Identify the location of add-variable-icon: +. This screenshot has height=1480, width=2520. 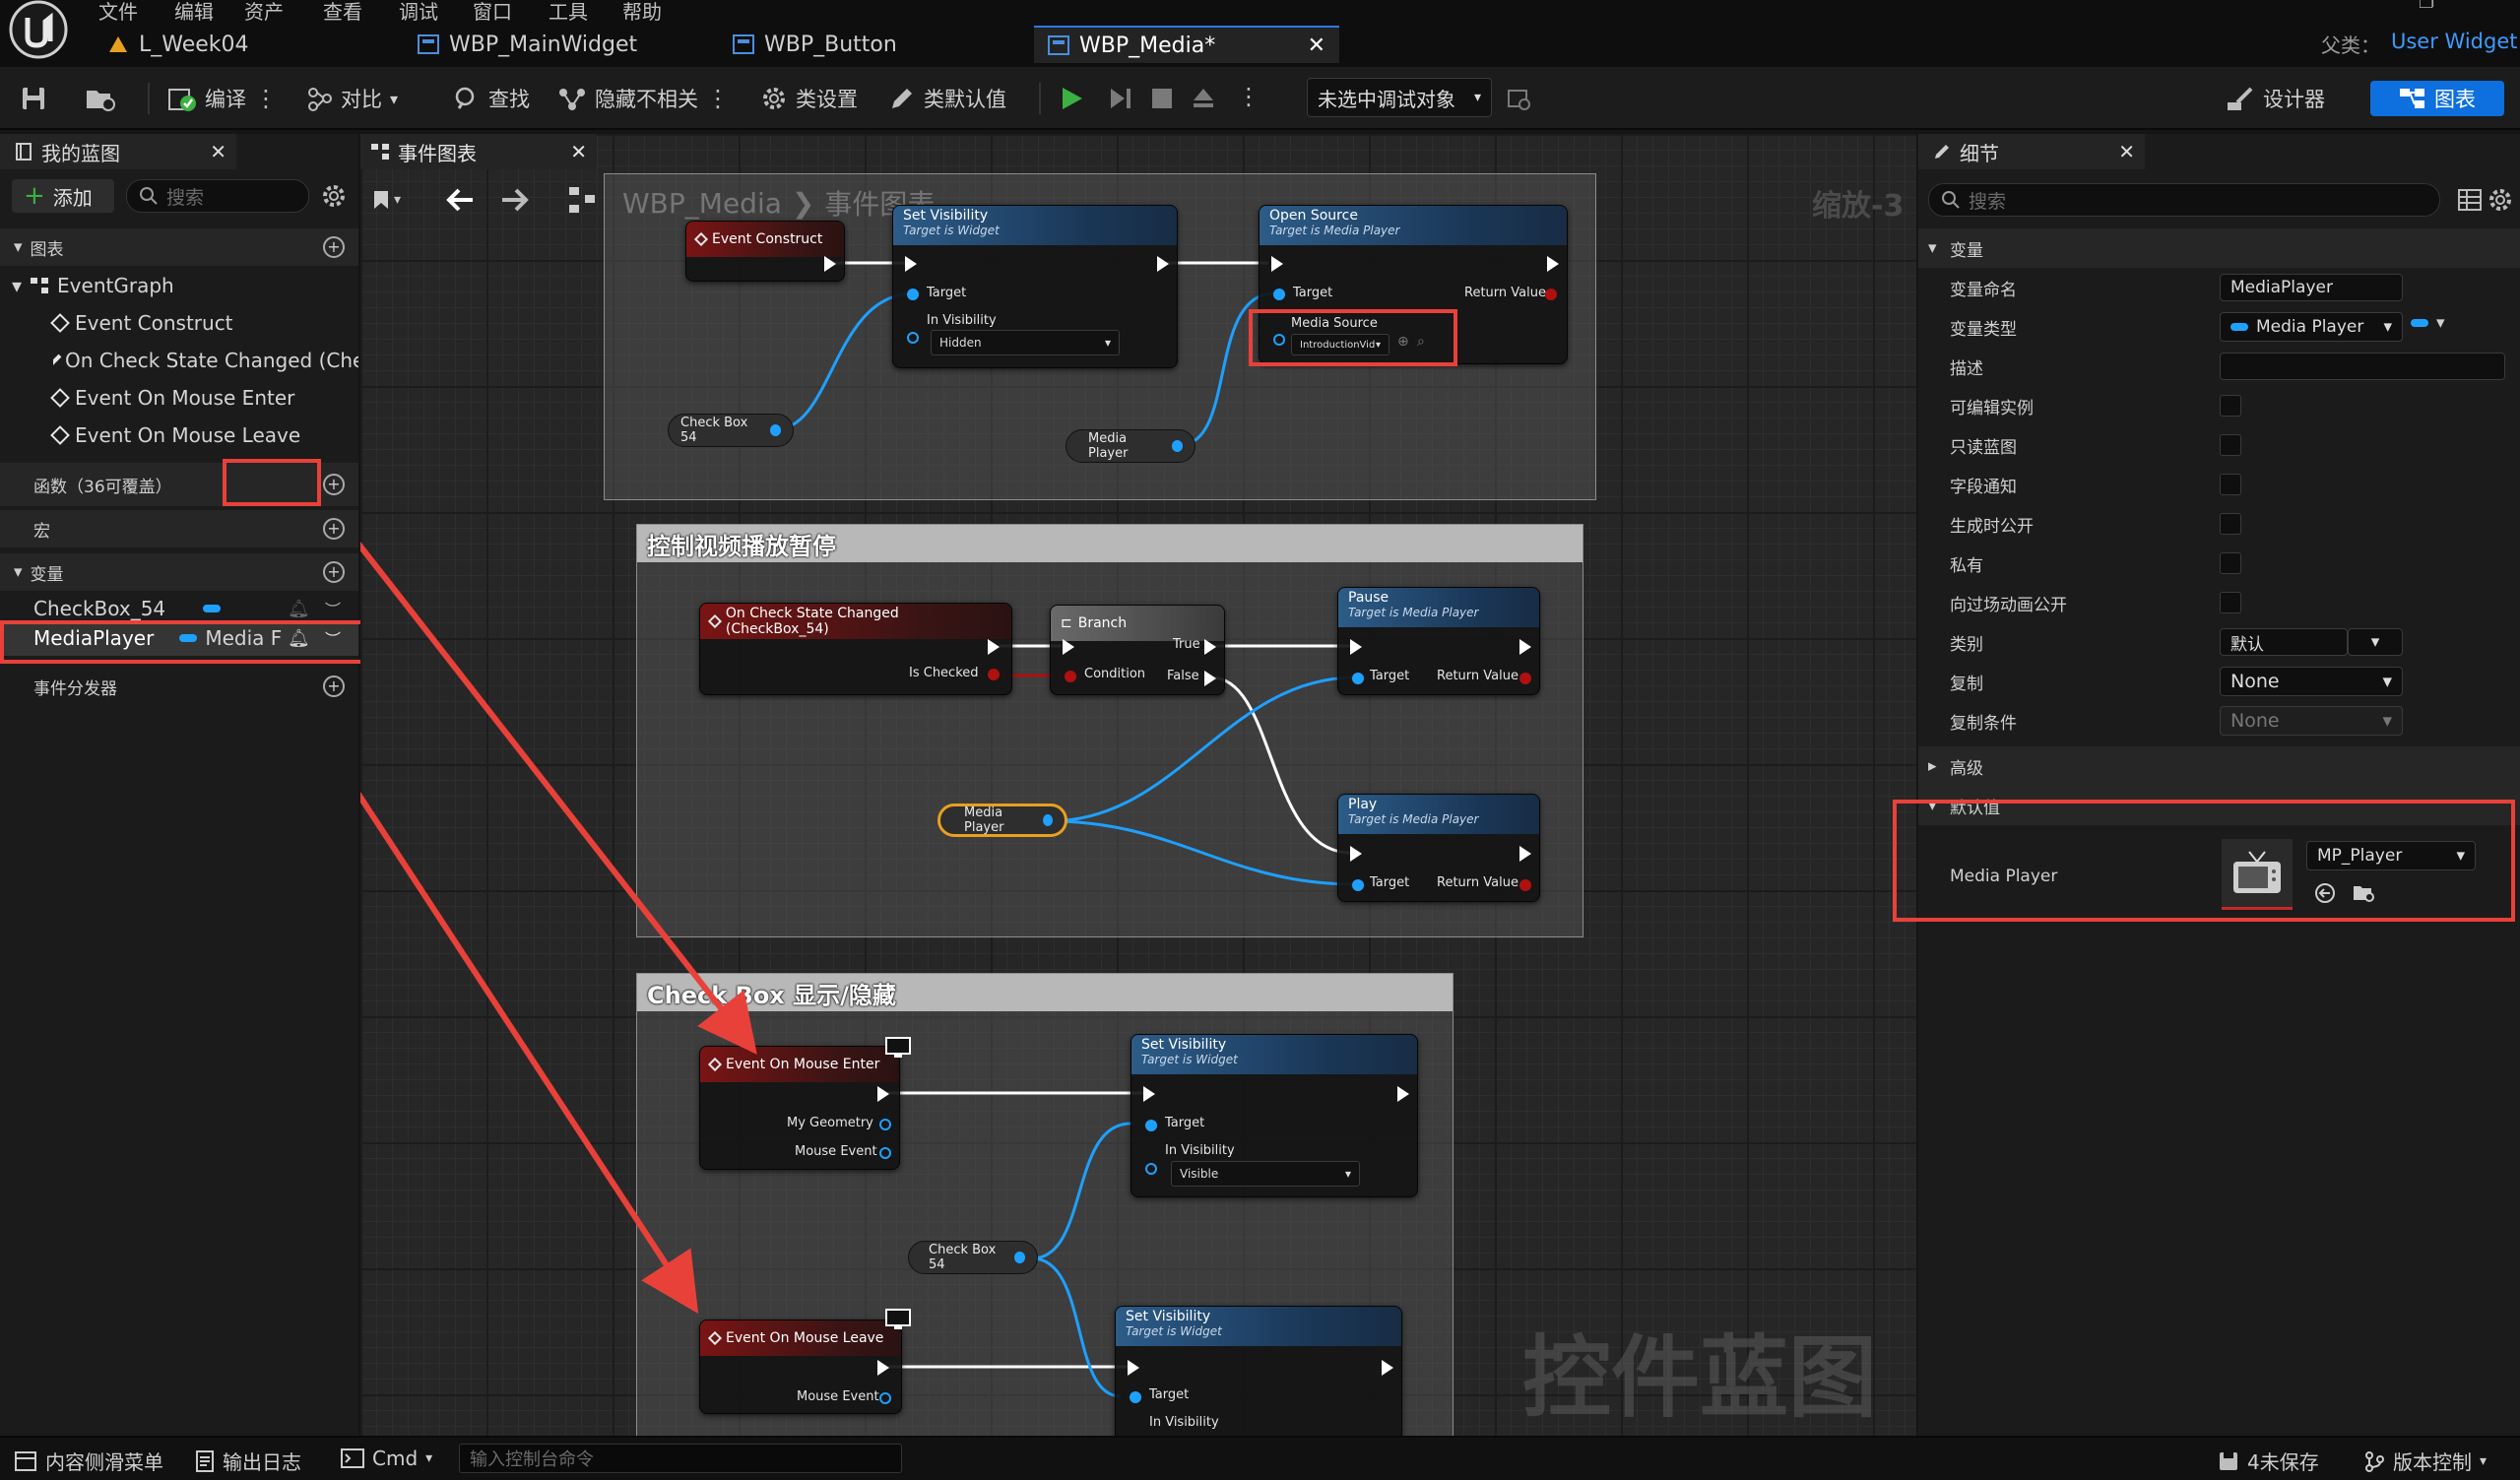
(334, 572).